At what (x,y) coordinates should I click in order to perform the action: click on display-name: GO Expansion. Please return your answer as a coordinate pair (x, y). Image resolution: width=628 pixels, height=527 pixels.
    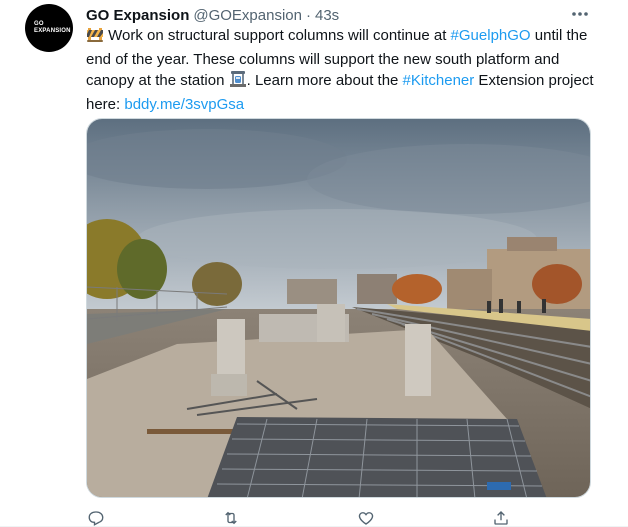
    Looking at the image, I should click on (137, 15).